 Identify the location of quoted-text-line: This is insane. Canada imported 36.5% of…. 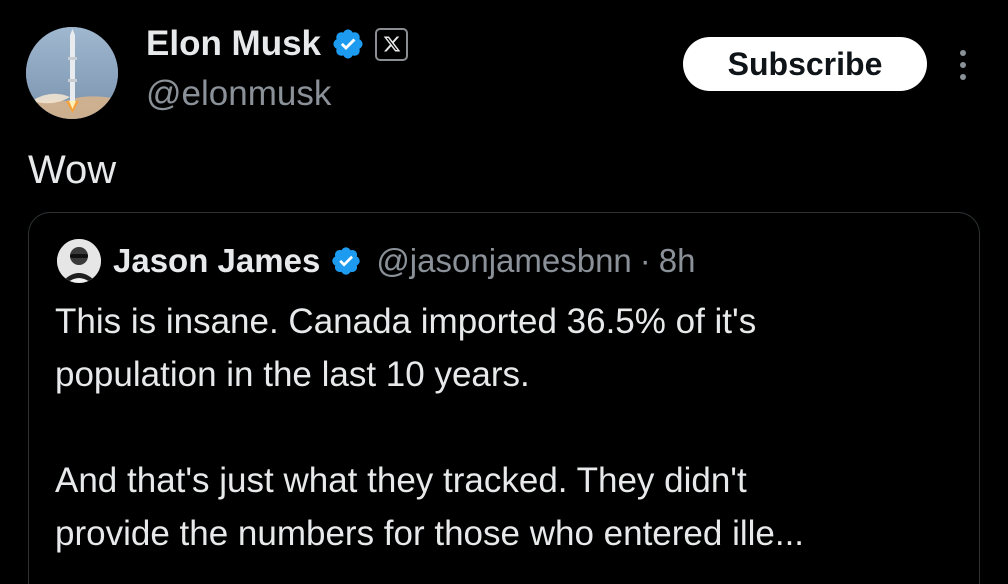
(406, 321).